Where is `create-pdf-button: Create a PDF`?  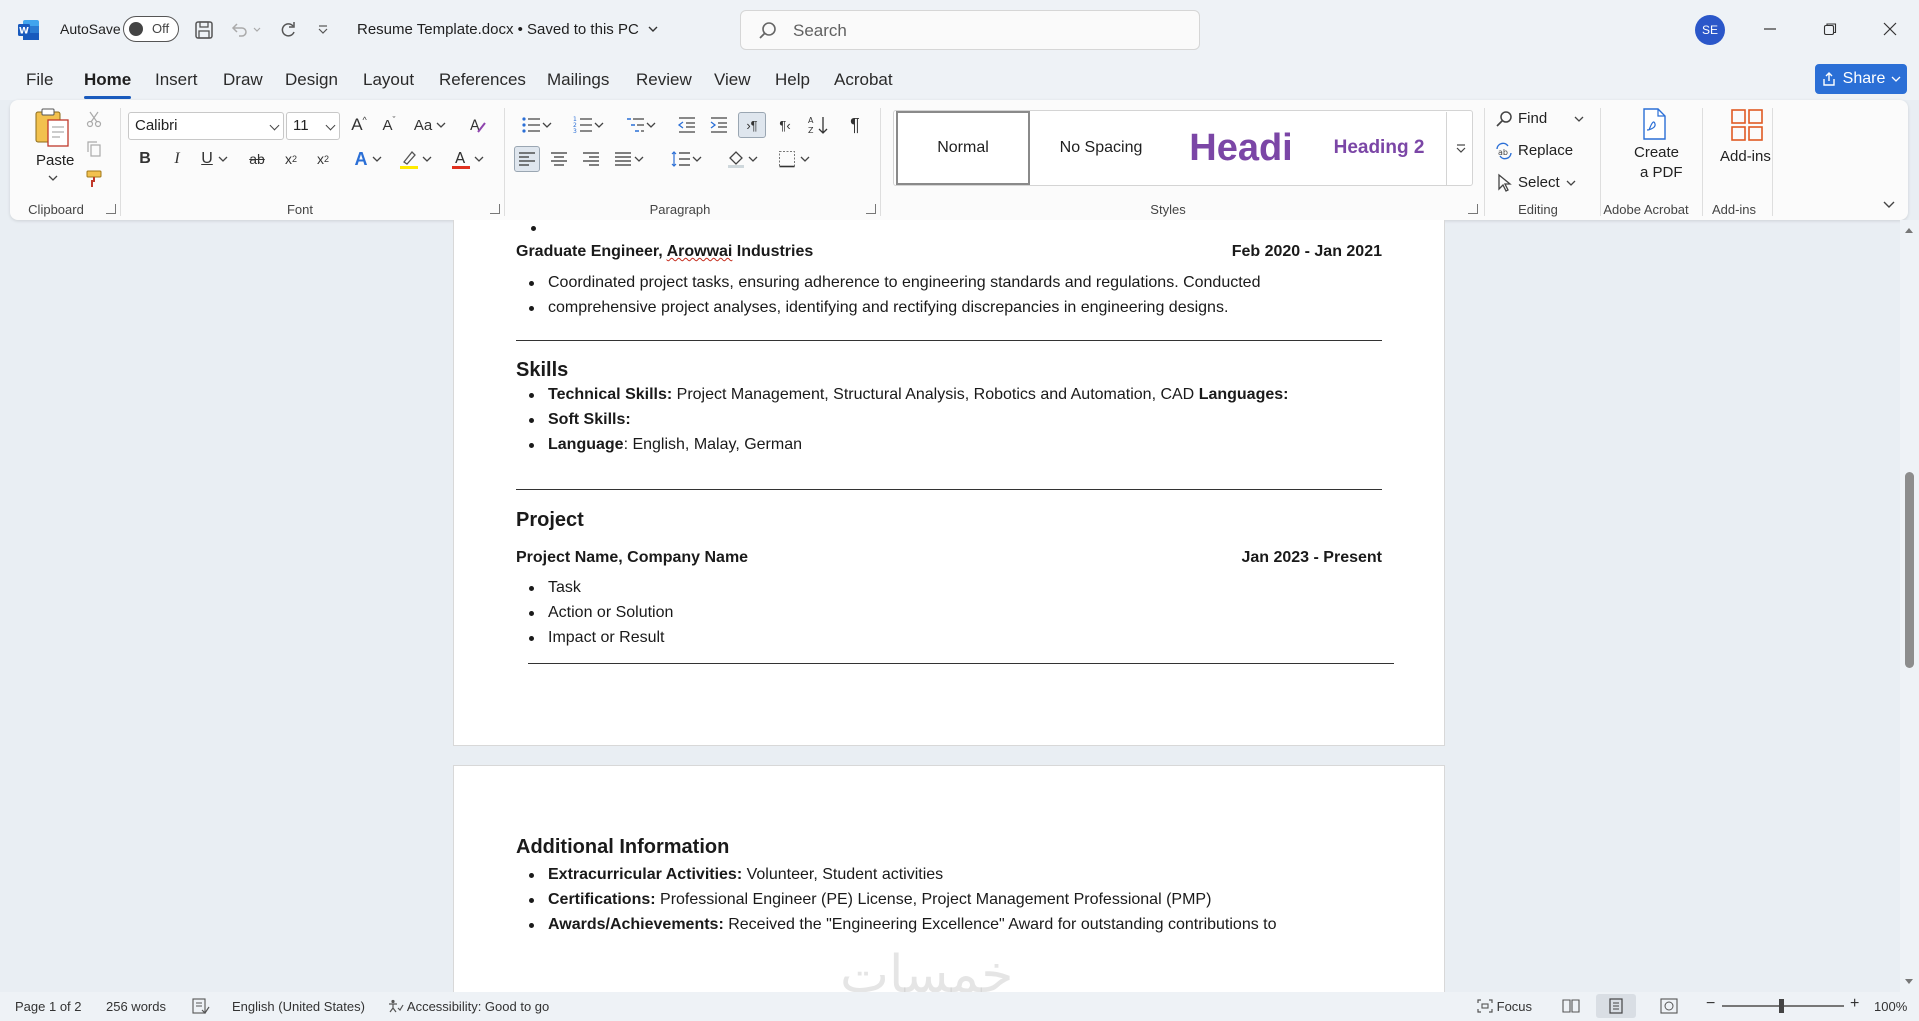 create-pdf-button: Create a PDF is located at coordinates (1654, 152).